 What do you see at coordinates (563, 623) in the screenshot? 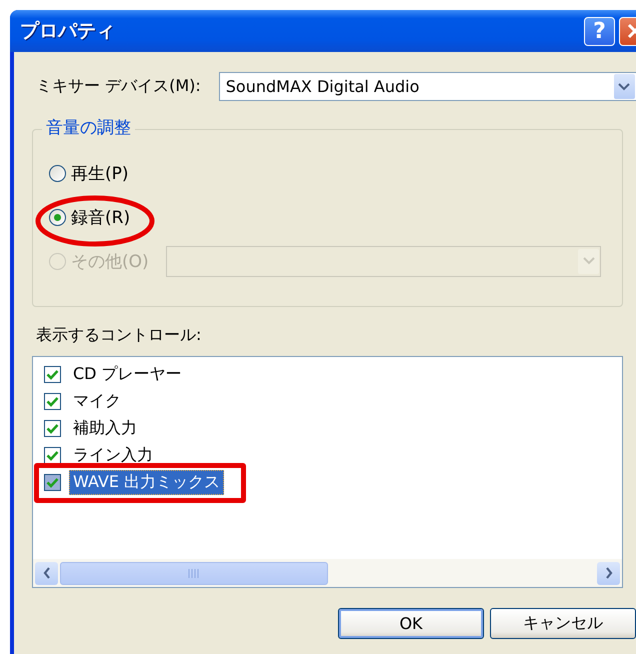
I see `dialog-button: キャンセル` at bounding box center [563, 623].